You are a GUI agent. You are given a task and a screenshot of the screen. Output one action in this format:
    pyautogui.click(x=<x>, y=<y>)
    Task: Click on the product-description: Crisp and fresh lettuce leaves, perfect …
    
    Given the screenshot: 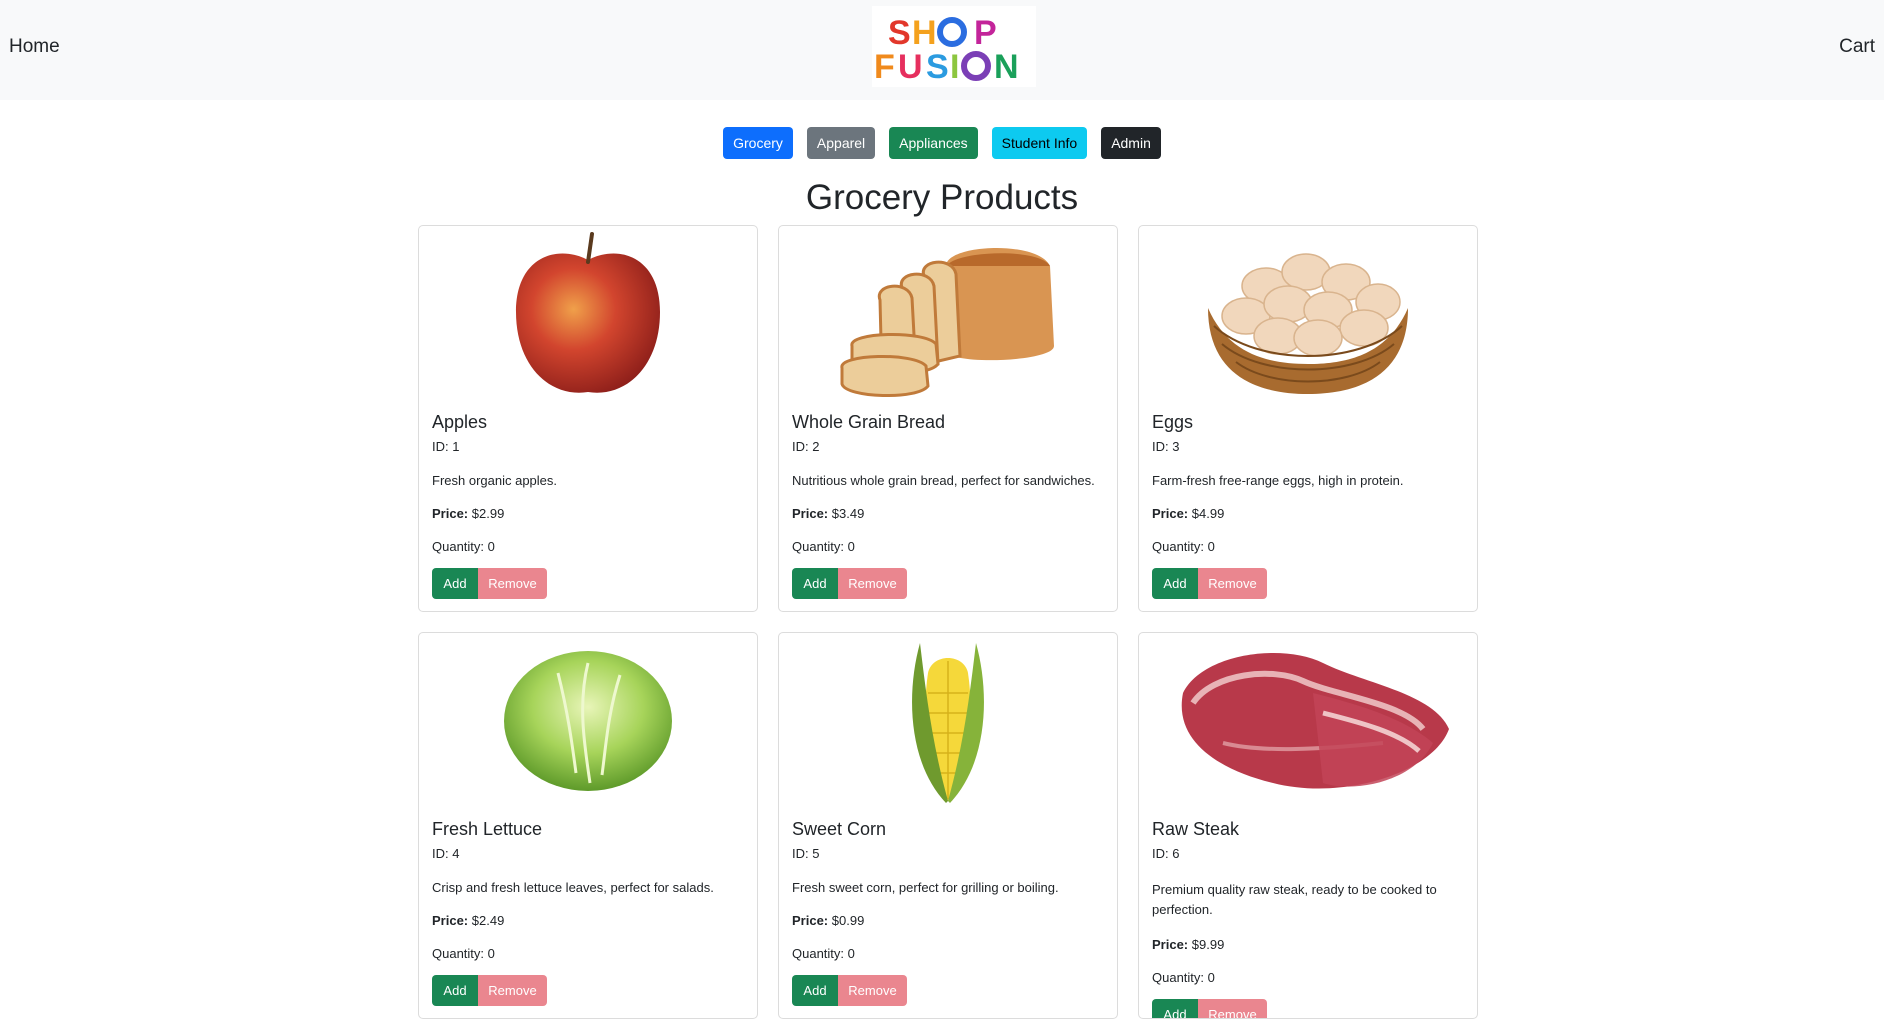 What is the action you would take?
    pyautogui.click(x=573, y=887)
    